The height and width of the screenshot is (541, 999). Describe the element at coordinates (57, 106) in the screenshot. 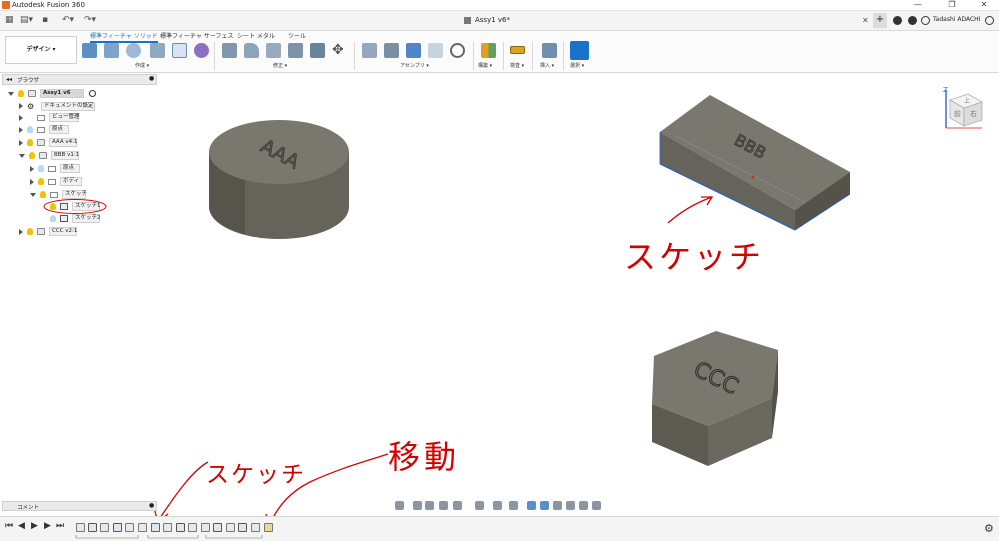

I see `browser-item-document-settings: ⚙ ドキュメントの設定` at that location.